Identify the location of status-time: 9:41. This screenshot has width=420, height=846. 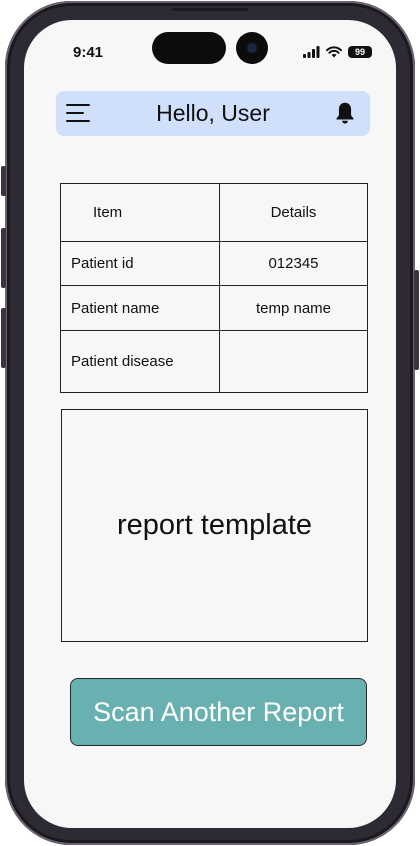
(88, 52).